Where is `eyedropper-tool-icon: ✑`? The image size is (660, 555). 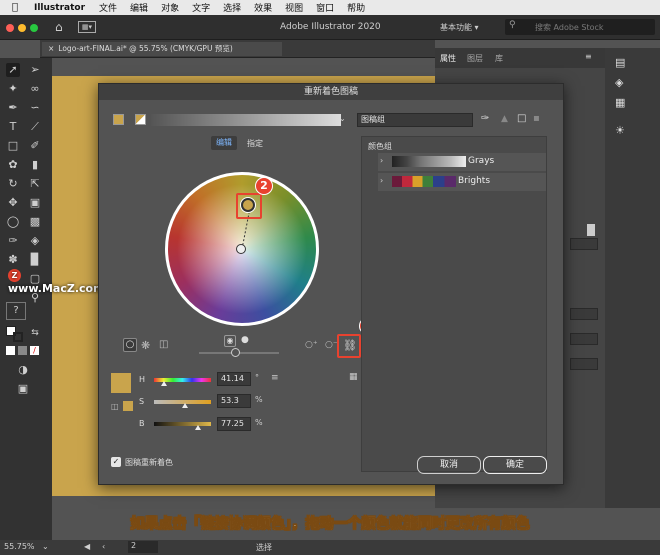 eyedropper-tool-icon: ✑ is located at coordinates (13, 241).